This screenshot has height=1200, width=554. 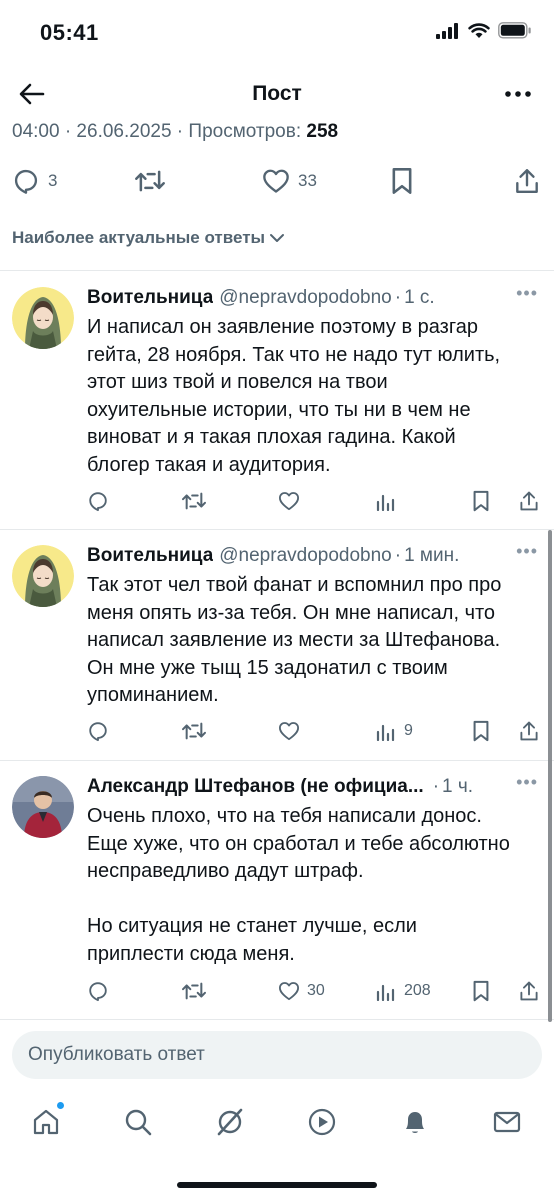 I want to click on bookmark-icon, so click(x=402, y=181).